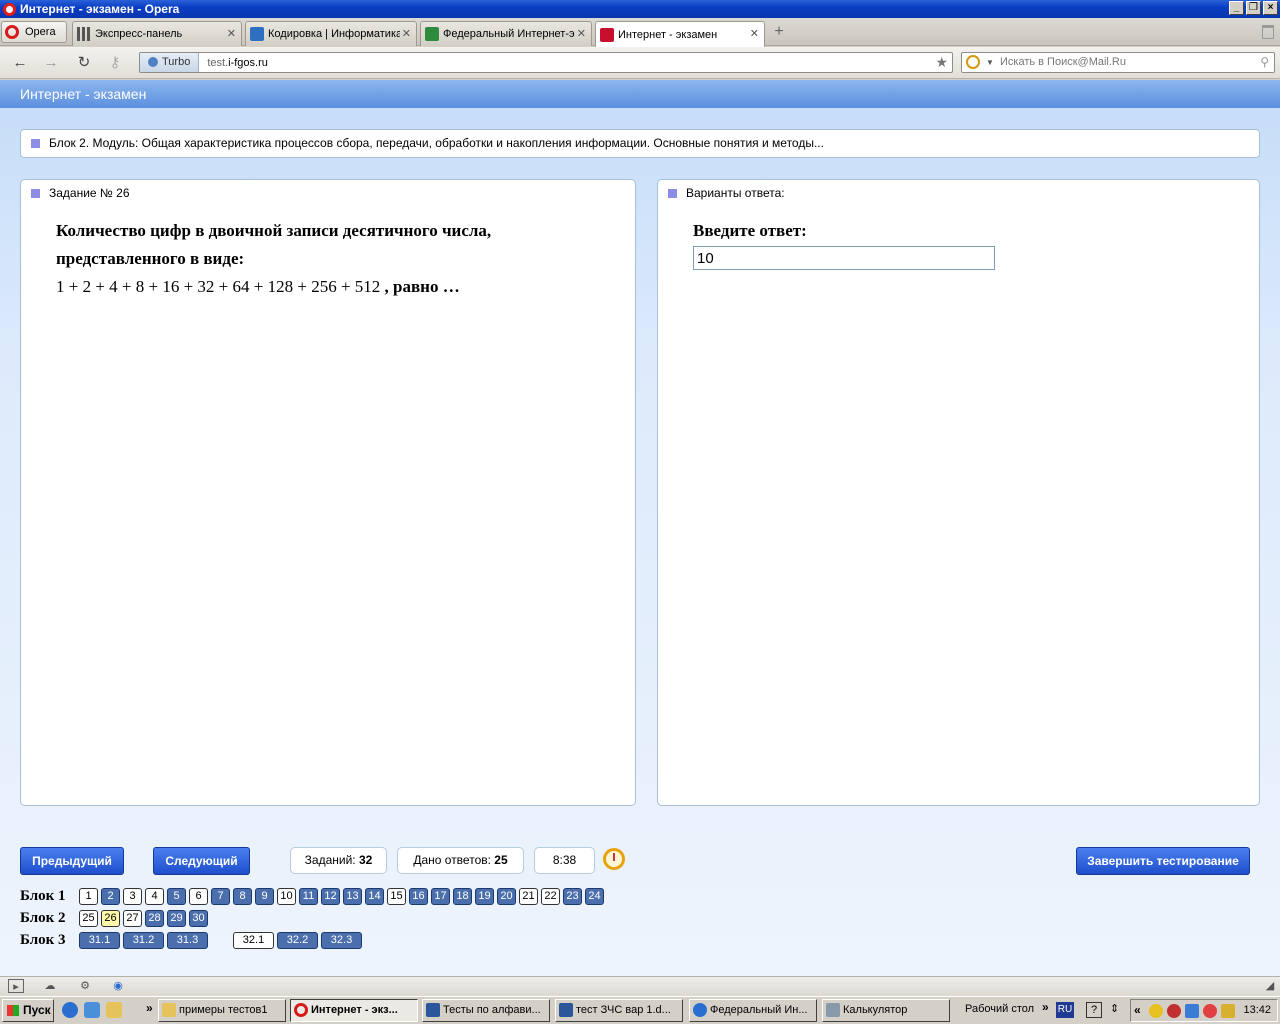 Image resolution: width=1280 pixels, height=1024 pixels. What do you see at coordinates (253, 940) in the screenshot?
I see `question-nav-cell: 32.1` at bounding box center [253, 940].